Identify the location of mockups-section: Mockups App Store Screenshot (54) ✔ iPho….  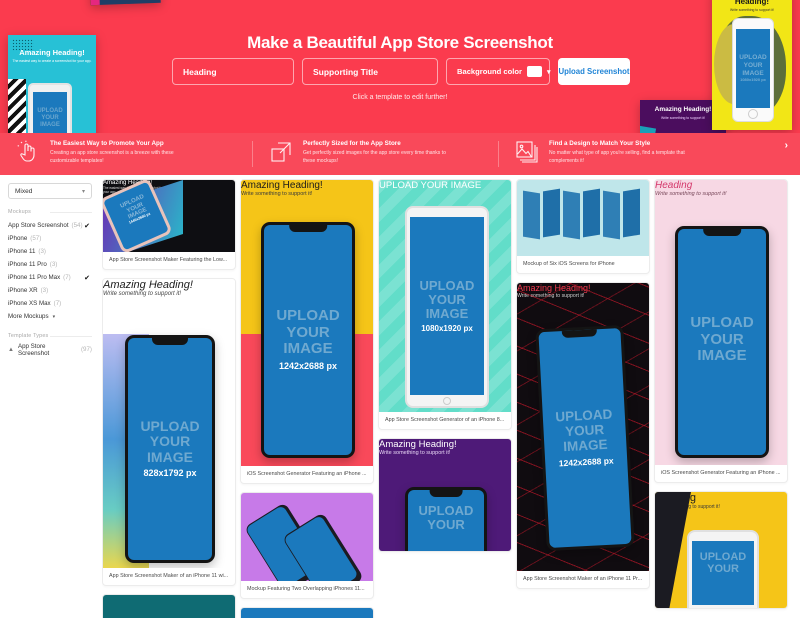
(50, 266).